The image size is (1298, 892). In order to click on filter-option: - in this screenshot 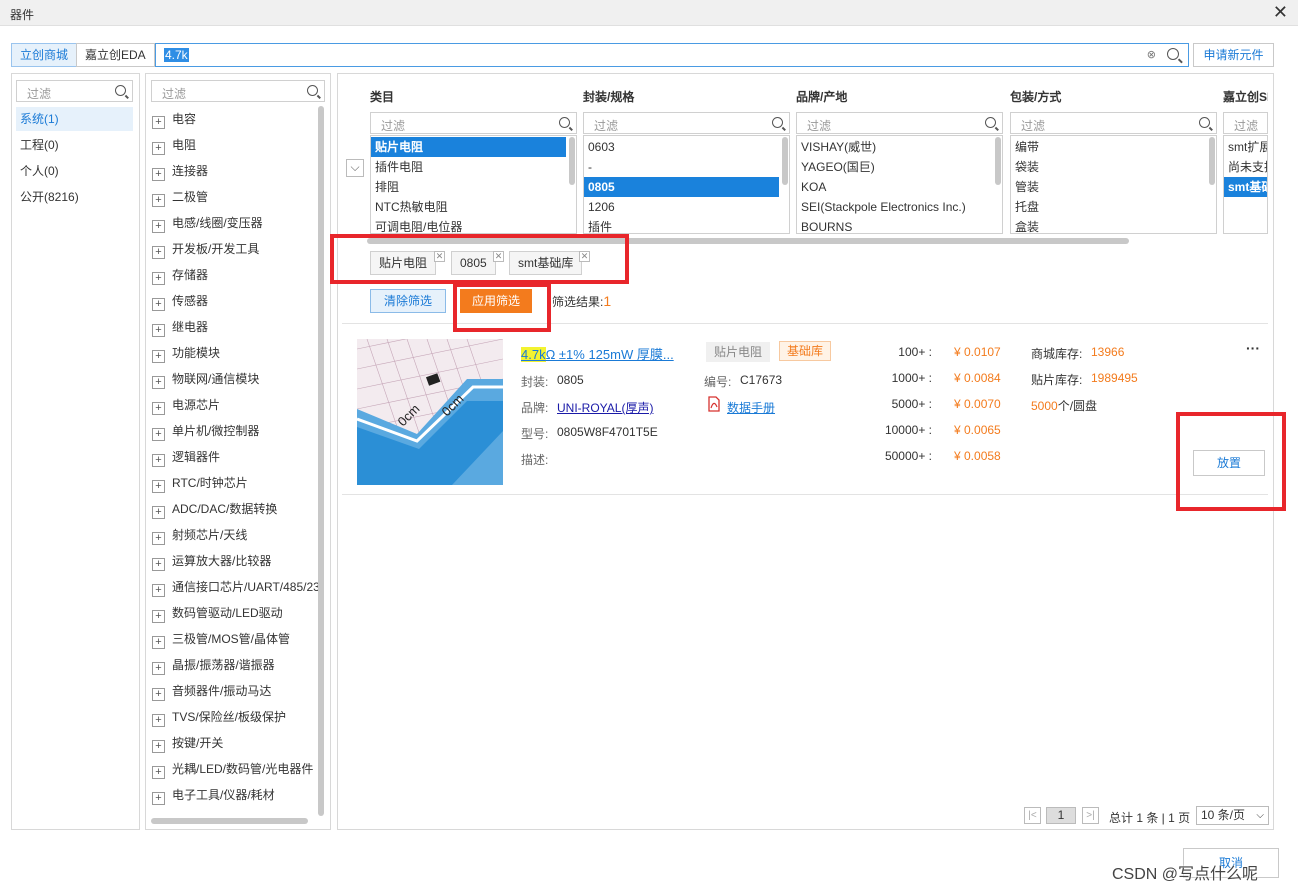, I will do `click(681, 167)`.